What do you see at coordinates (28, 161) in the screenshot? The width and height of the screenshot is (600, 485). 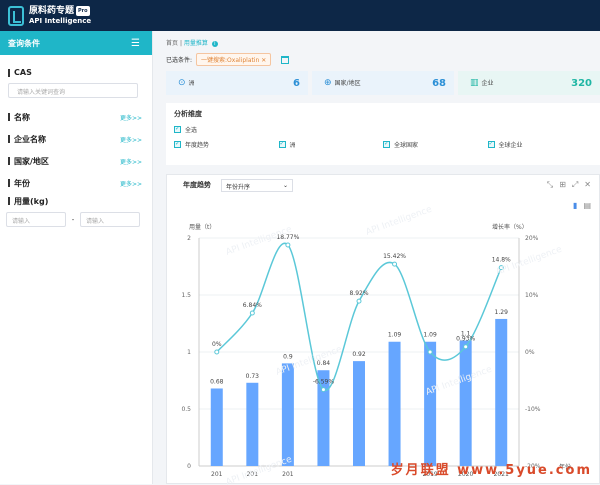 I see `country-label: 国家/地区` at bounding box center [28, 161].